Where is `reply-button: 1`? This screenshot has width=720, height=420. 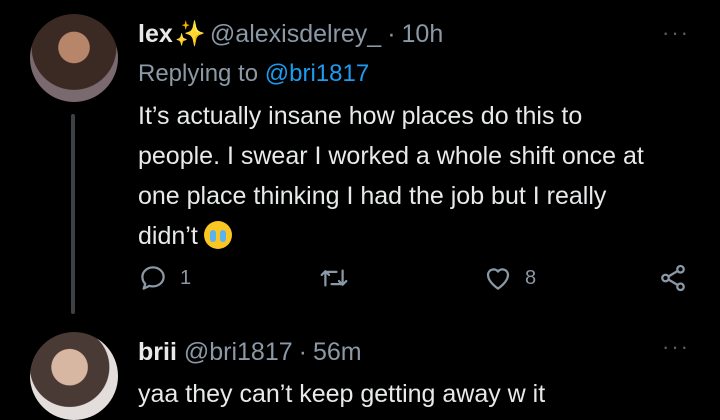
reply-button: 1 is located at coordinates (164, 278).